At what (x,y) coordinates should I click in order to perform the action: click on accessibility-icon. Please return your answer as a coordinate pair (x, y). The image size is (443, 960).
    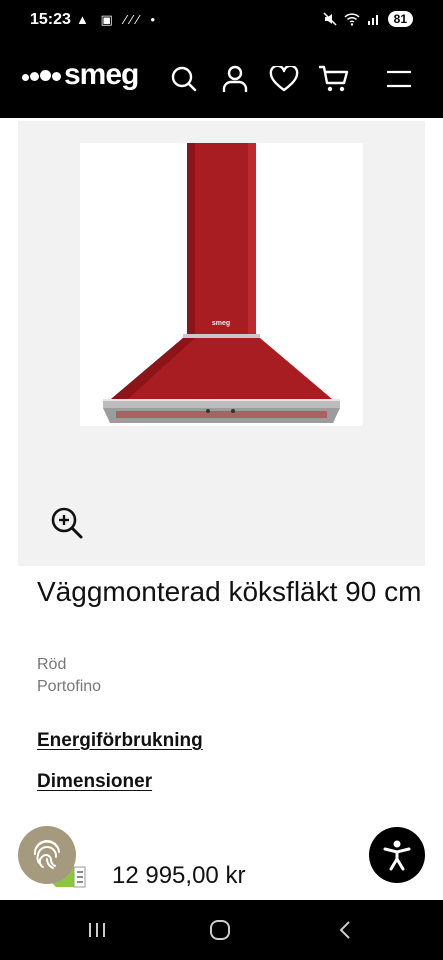
    Looking at the image, I should click on (397, 855).